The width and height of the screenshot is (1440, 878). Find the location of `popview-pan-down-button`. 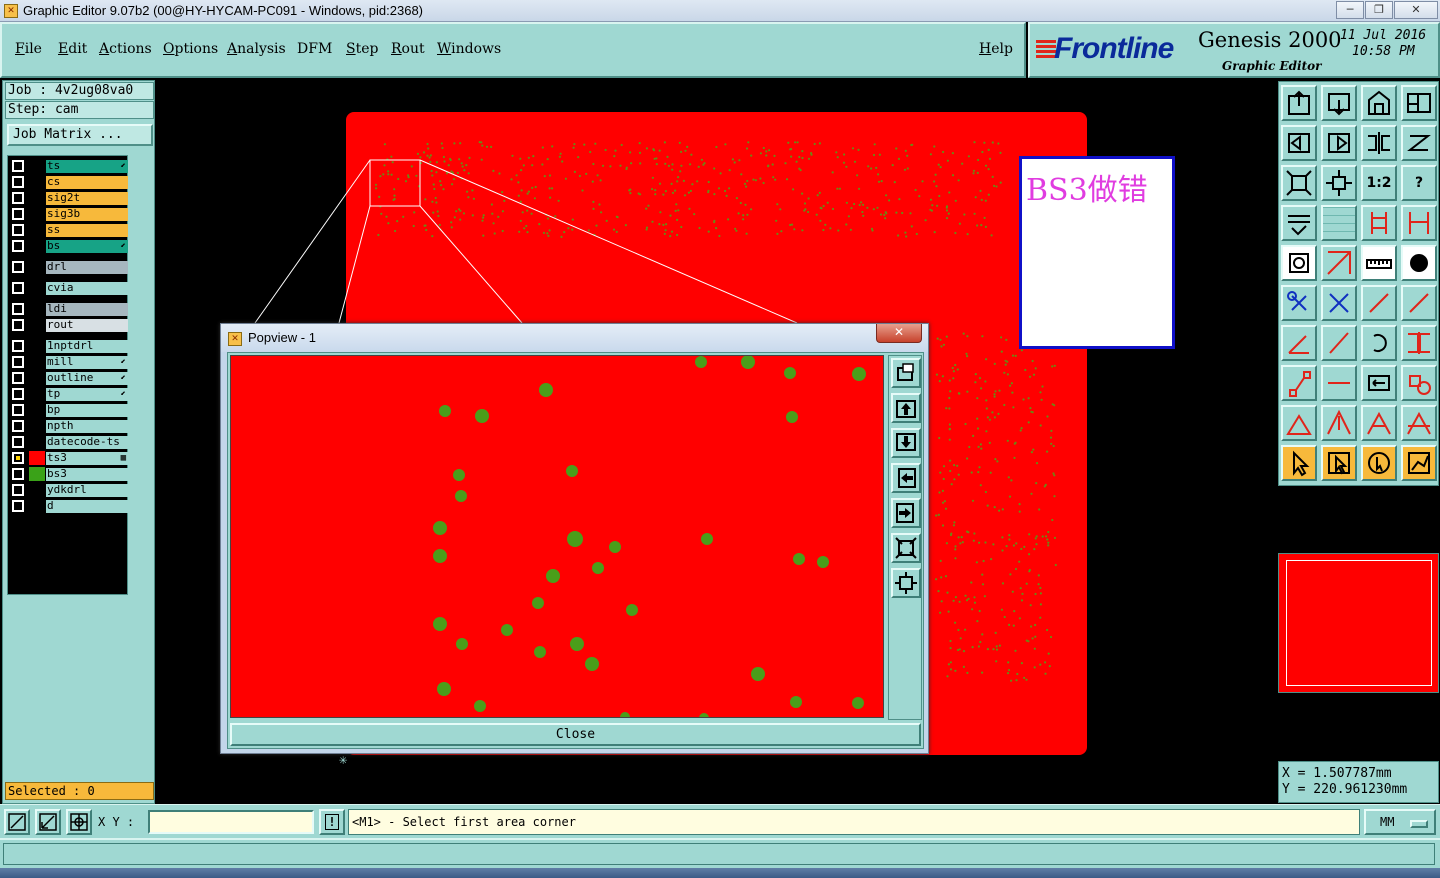

popview-pan-down-button is located at coordinates (906, 443).